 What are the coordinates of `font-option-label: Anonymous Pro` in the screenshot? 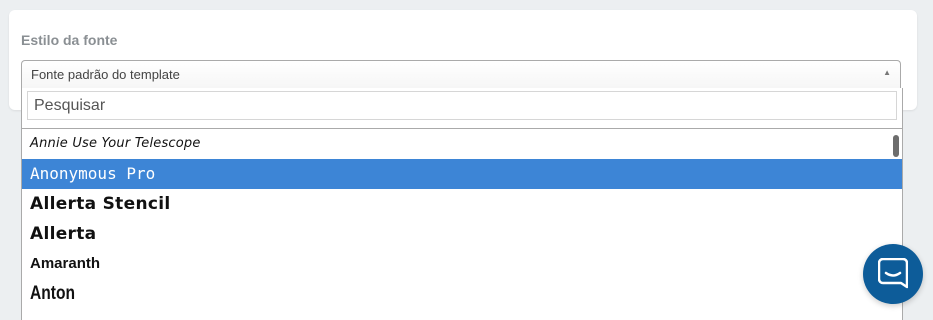 It's located at (93, 173).